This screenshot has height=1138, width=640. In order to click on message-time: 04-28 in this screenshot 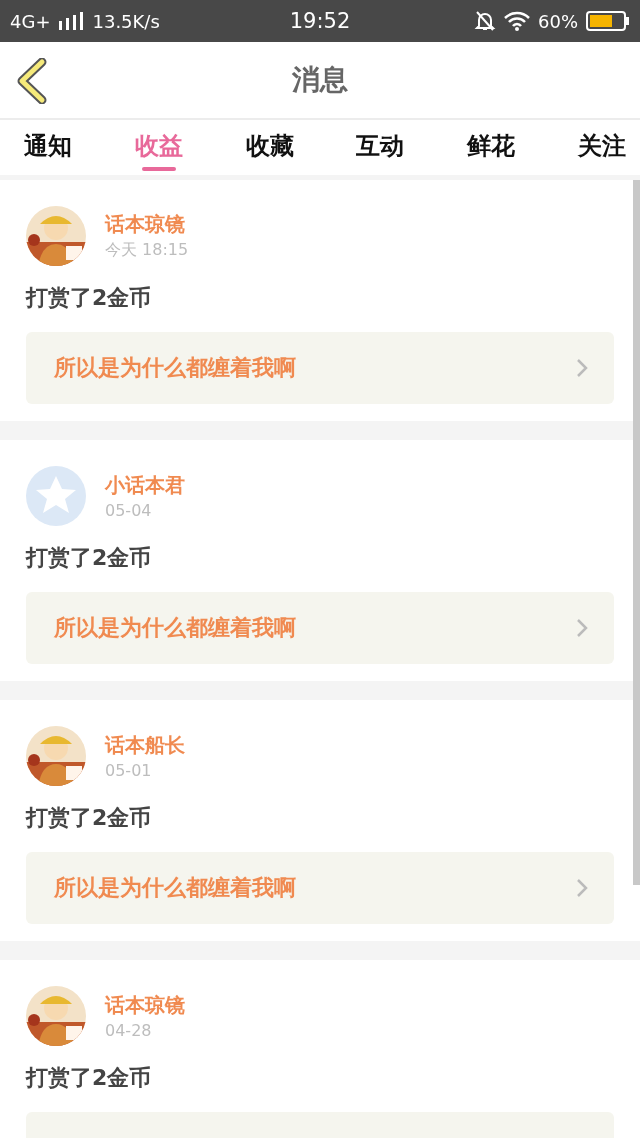, I will do `click(129, 1030)`.